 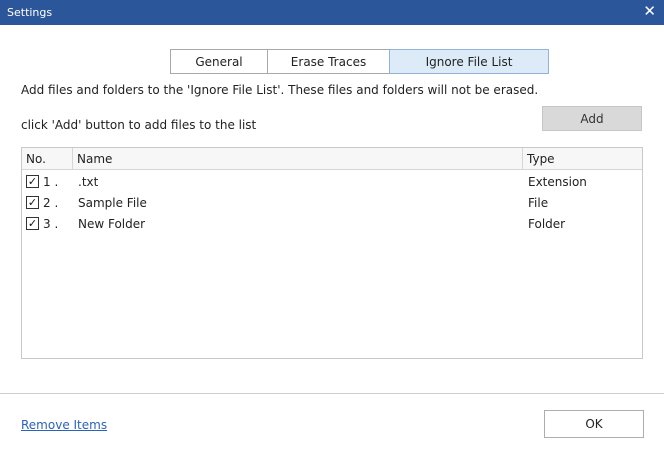 What do you see at coordinates (64, 425) in the screenshot?
I see `remove-items-link: Remove Items` at bounding box center [64, 425].